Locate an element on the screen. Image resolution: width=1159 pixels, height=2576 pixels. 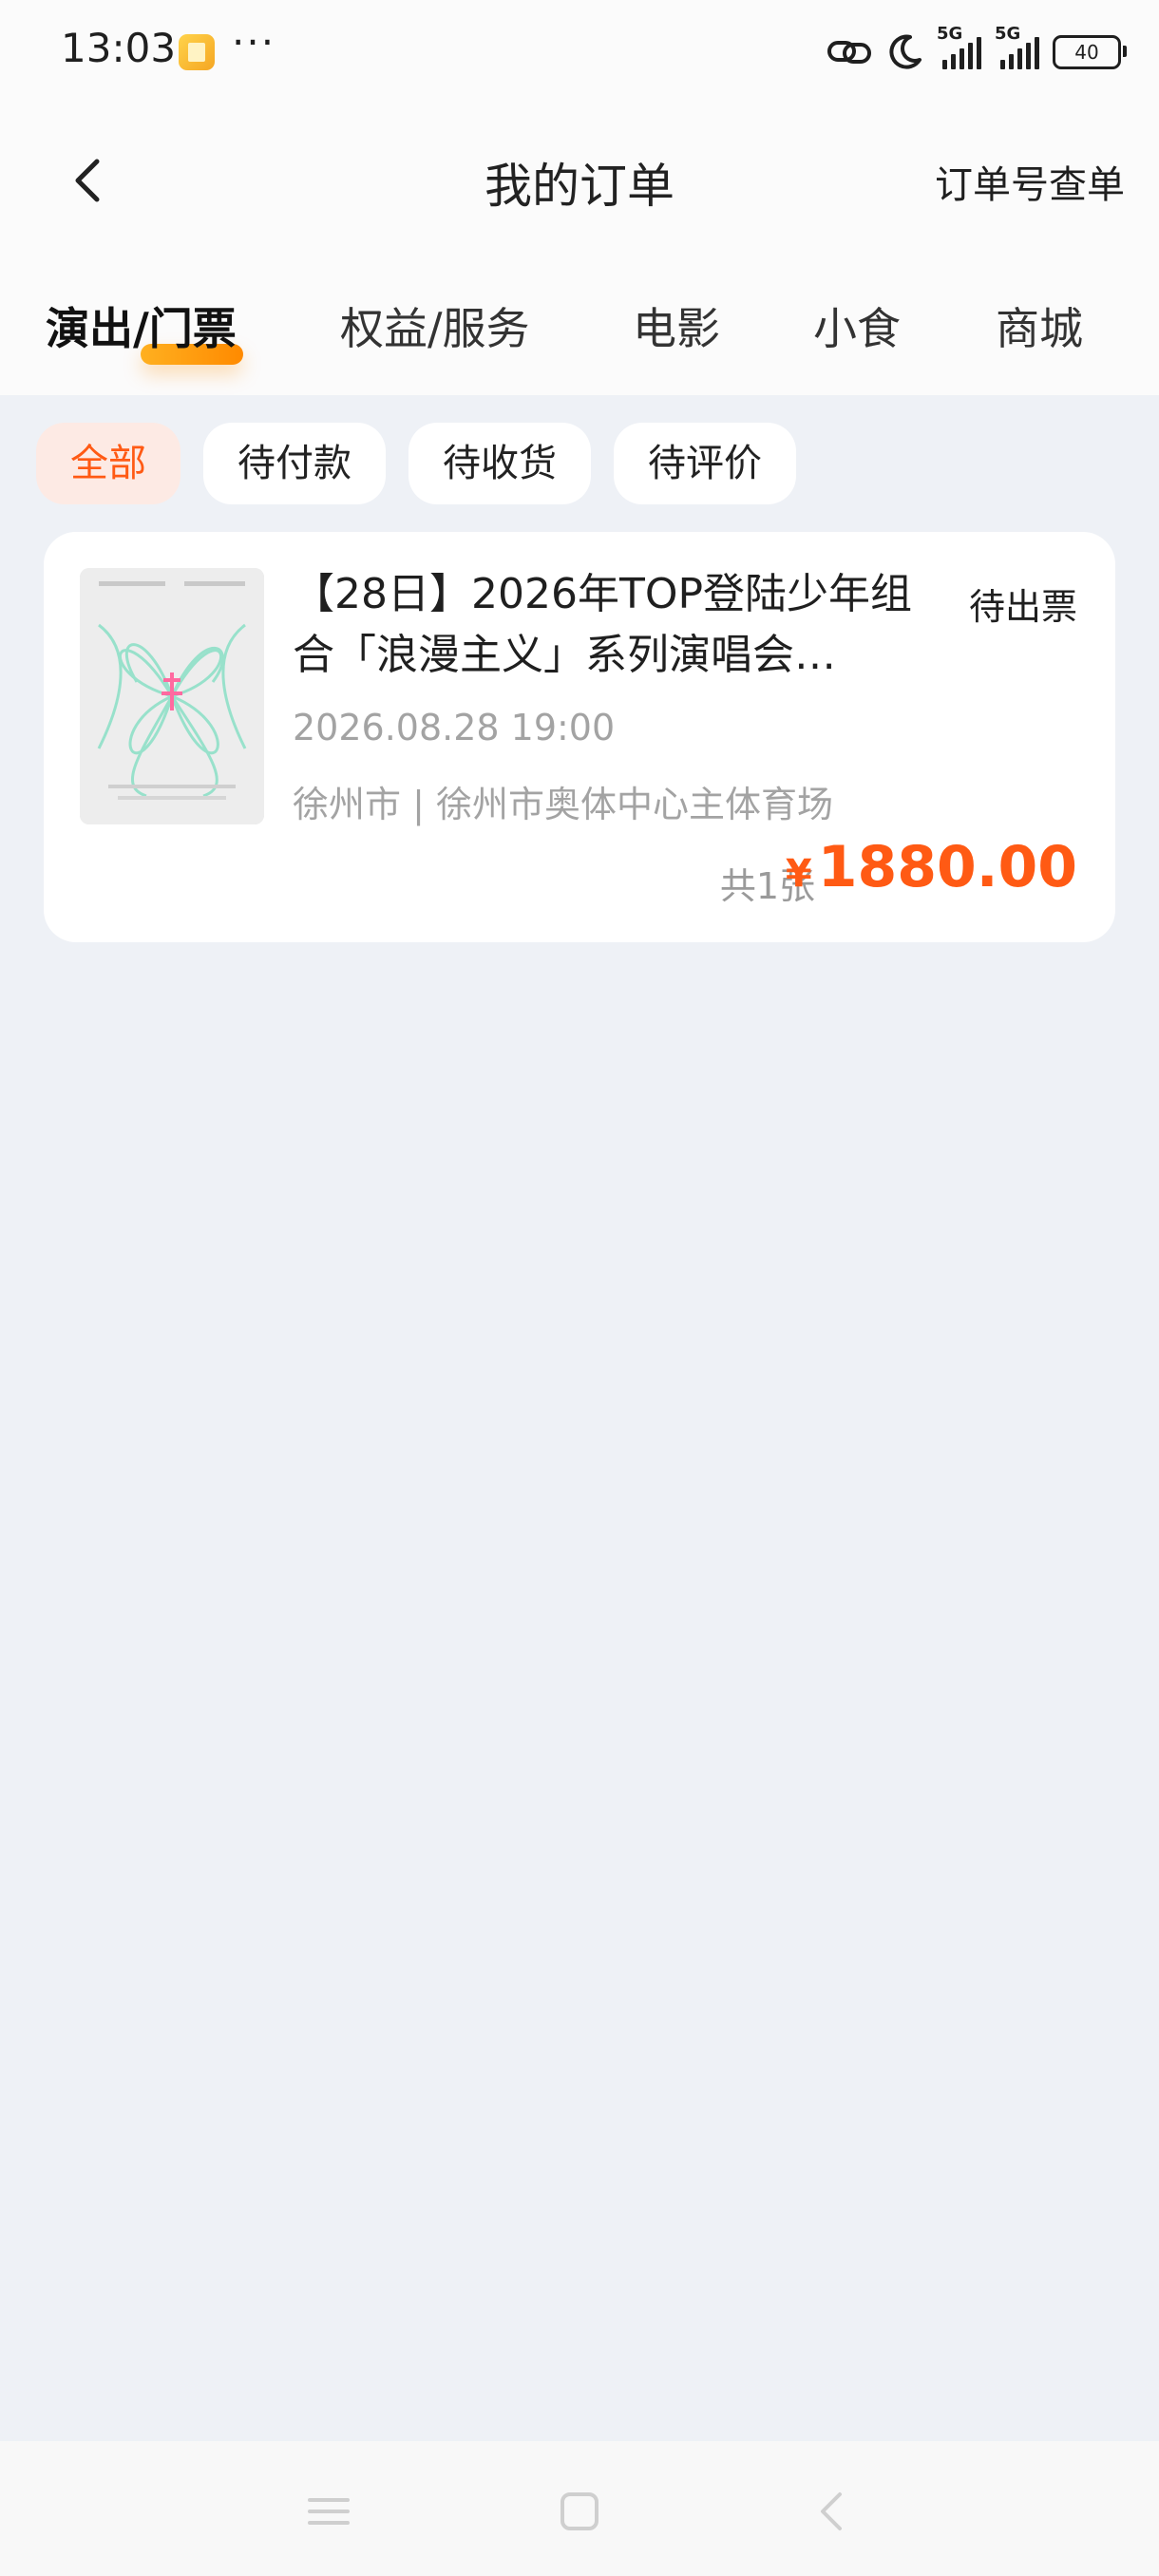
system-nav-bar is located at coordinates (579, 2508).